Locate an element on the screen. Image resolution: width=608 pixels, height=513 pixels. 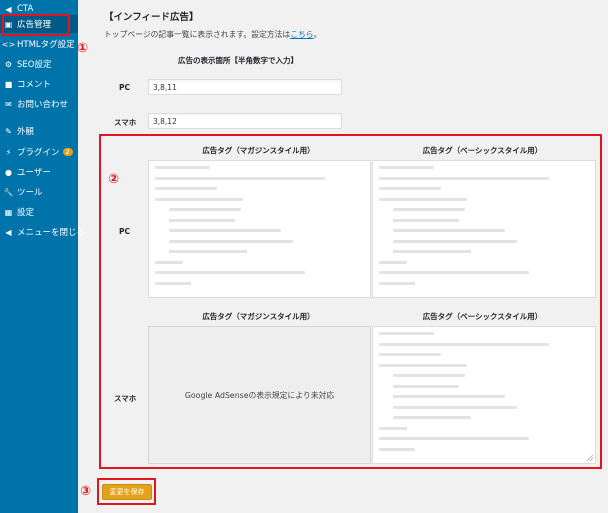
annotation-number-2: ② is located at coordinates (114, 179).